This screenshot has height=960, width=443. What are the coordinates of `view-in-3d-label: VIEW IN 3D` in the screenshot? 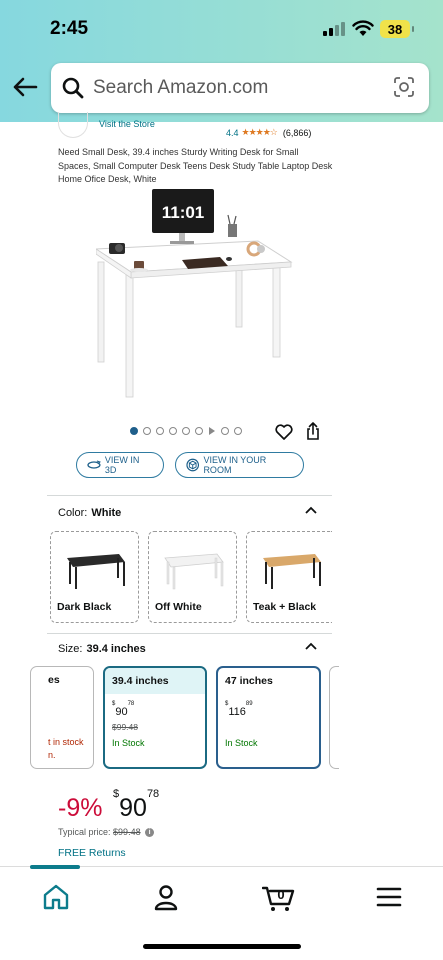 It's located at (122, 465).